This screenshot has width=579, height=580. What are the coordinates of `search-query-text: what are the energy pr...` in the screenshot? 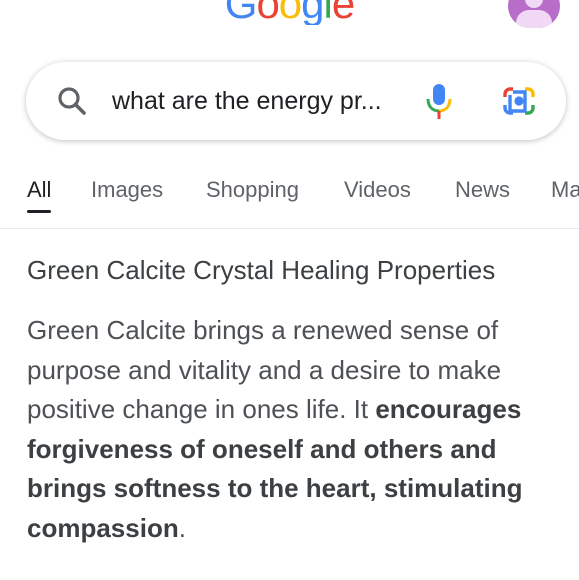 It's located at (247, 101).